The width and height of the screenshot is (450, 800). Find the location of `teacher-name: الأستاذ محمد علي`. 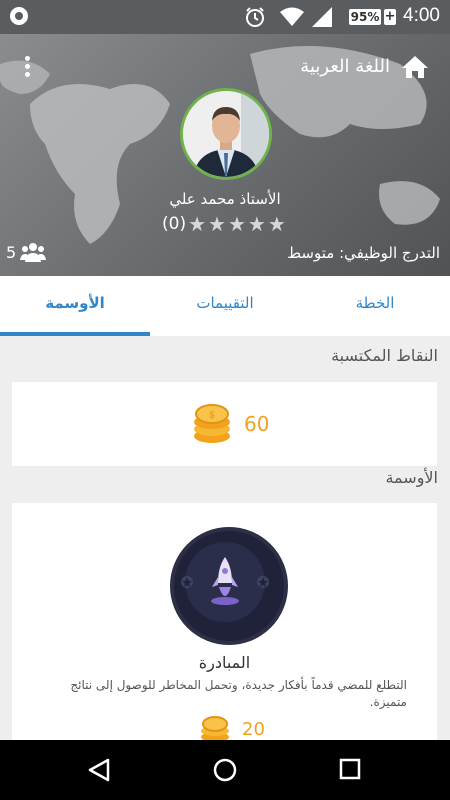

teacher-name: الأستاذ محمد علي is located at coordinates (225, 199).